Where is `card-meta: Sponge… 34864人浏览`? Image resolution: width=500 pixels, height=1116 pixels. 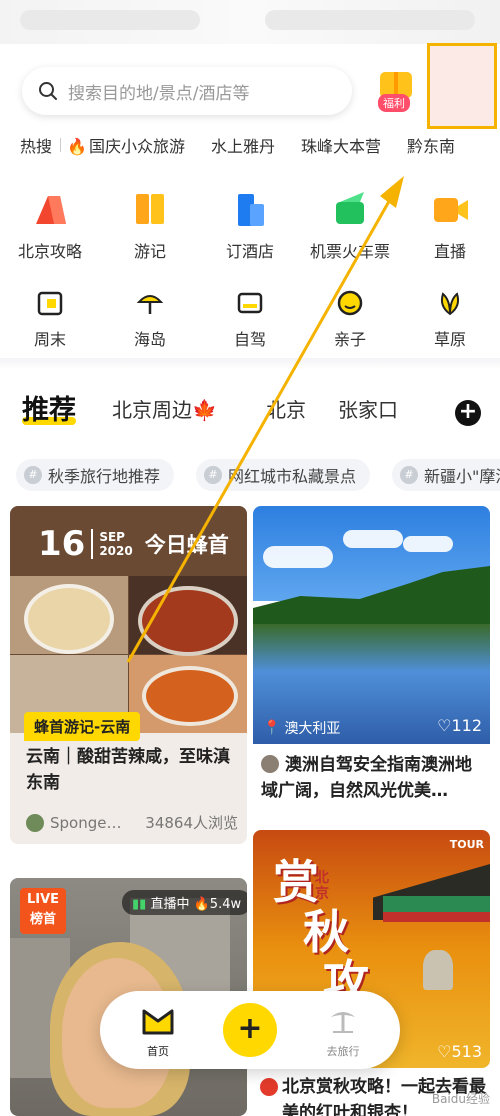 card-meta: Sponge… 34864人浏览 is located at coordinates (132, 822).